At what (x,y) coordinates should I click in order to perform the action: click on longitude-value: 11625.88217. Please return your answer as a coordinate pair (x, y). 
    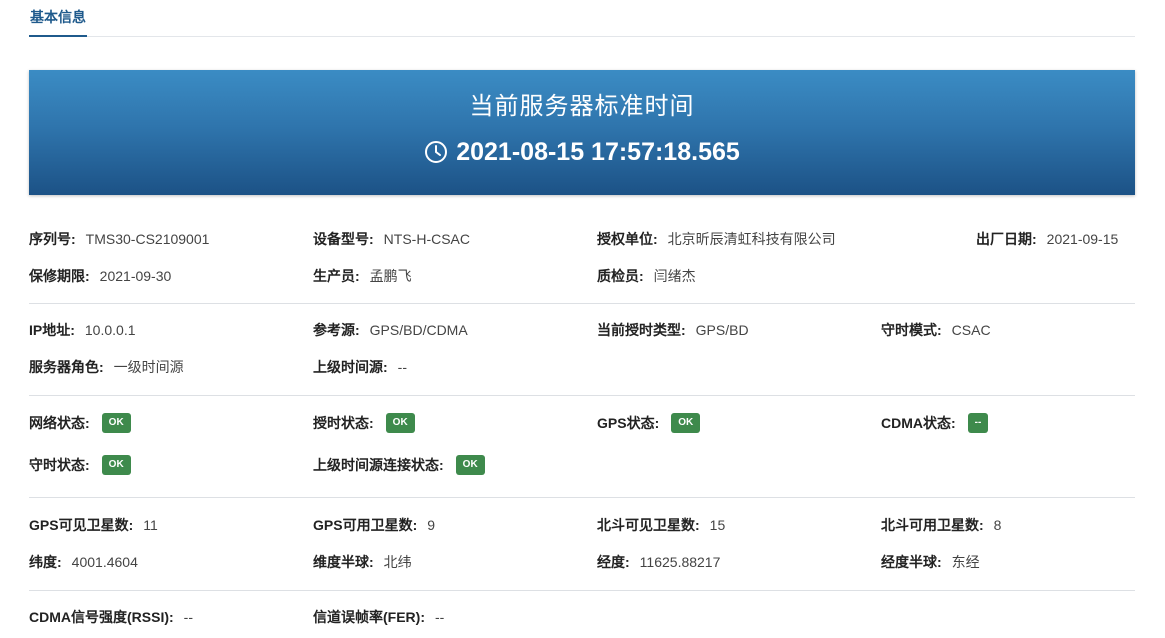
    Looking at the image, I should click on (680, 562).